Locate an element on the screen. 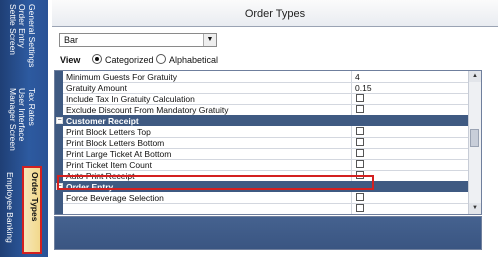  property-name: Include Tax In Gratuity Calculation is located at coordinates (130, 99).